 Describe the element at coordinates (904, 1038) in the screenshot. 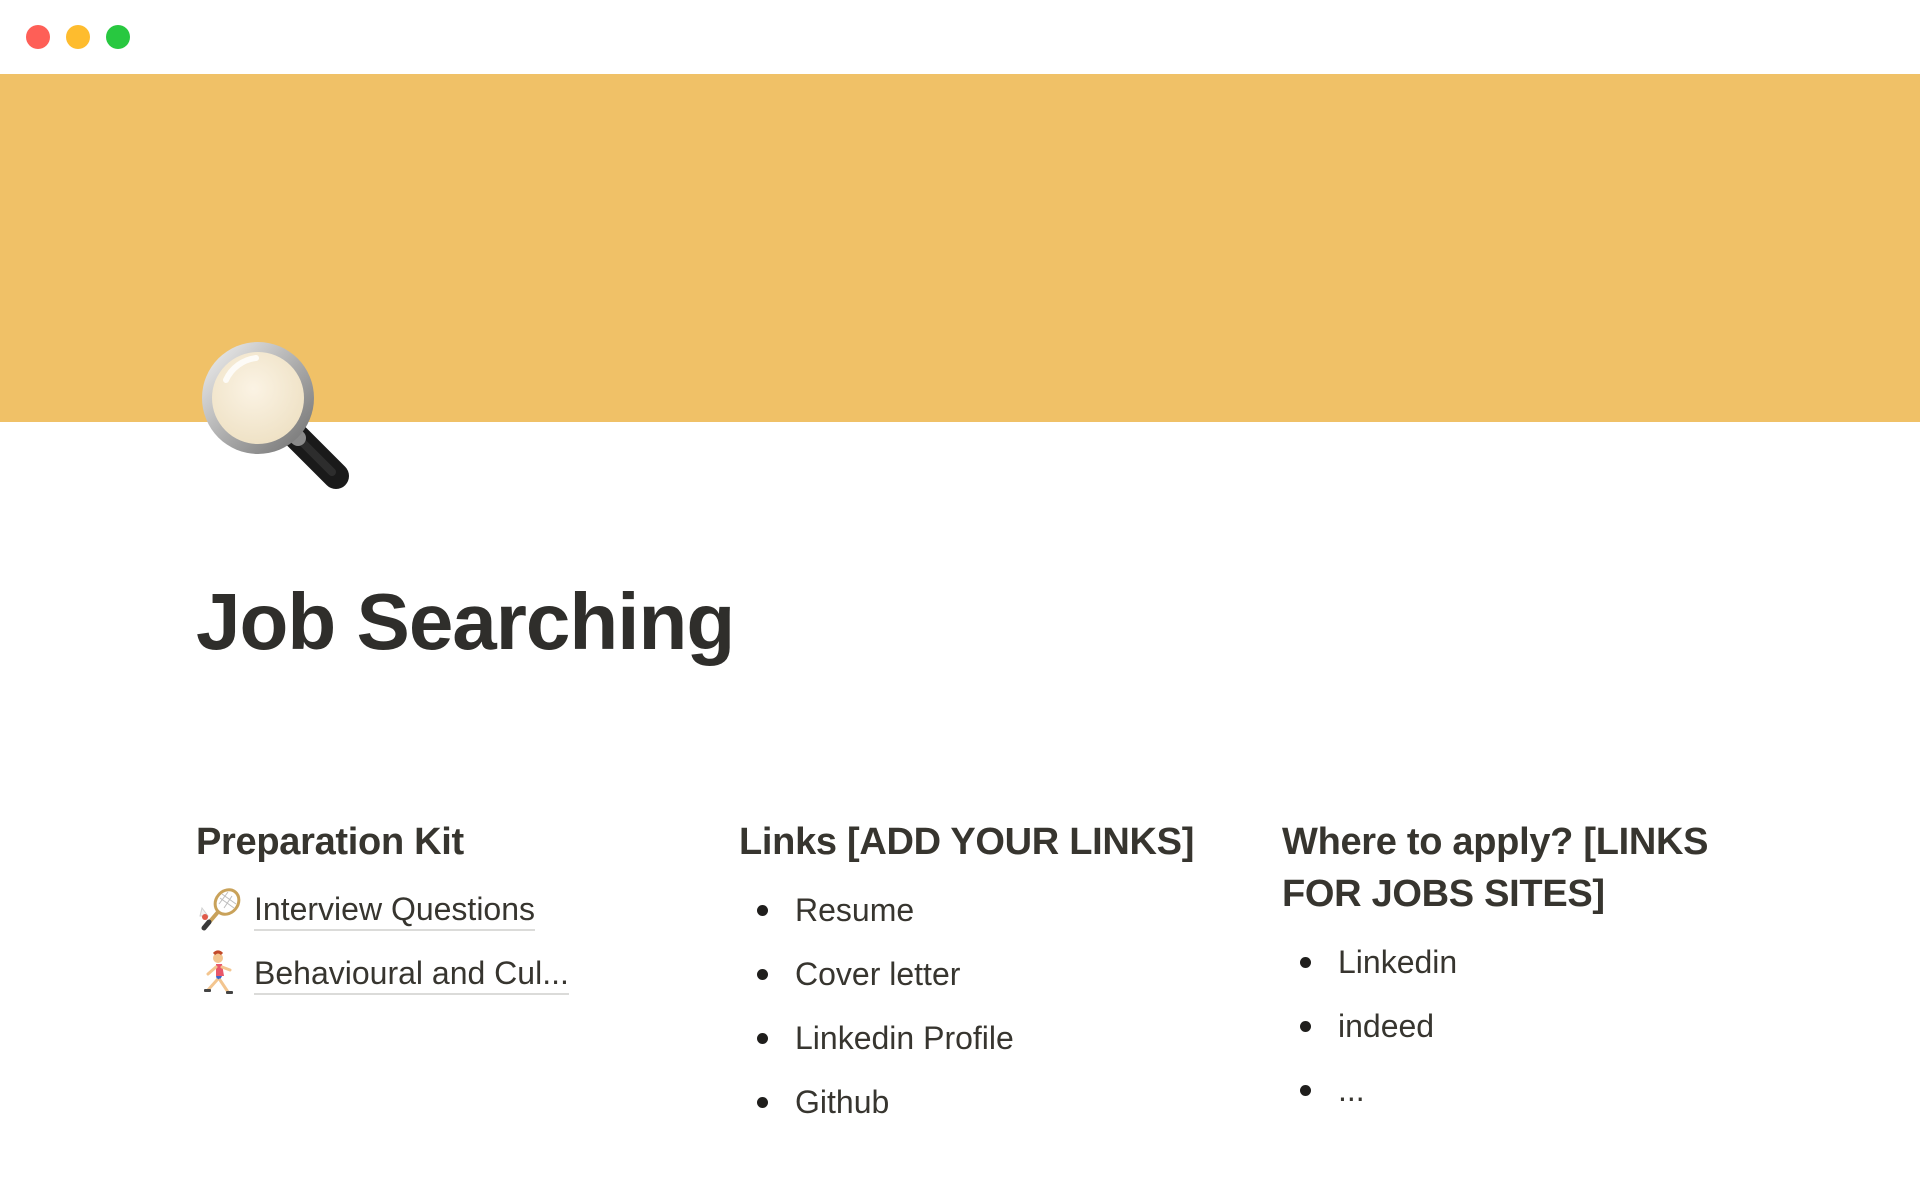

I see `list-item-text: Linkedin Profile` at that location.